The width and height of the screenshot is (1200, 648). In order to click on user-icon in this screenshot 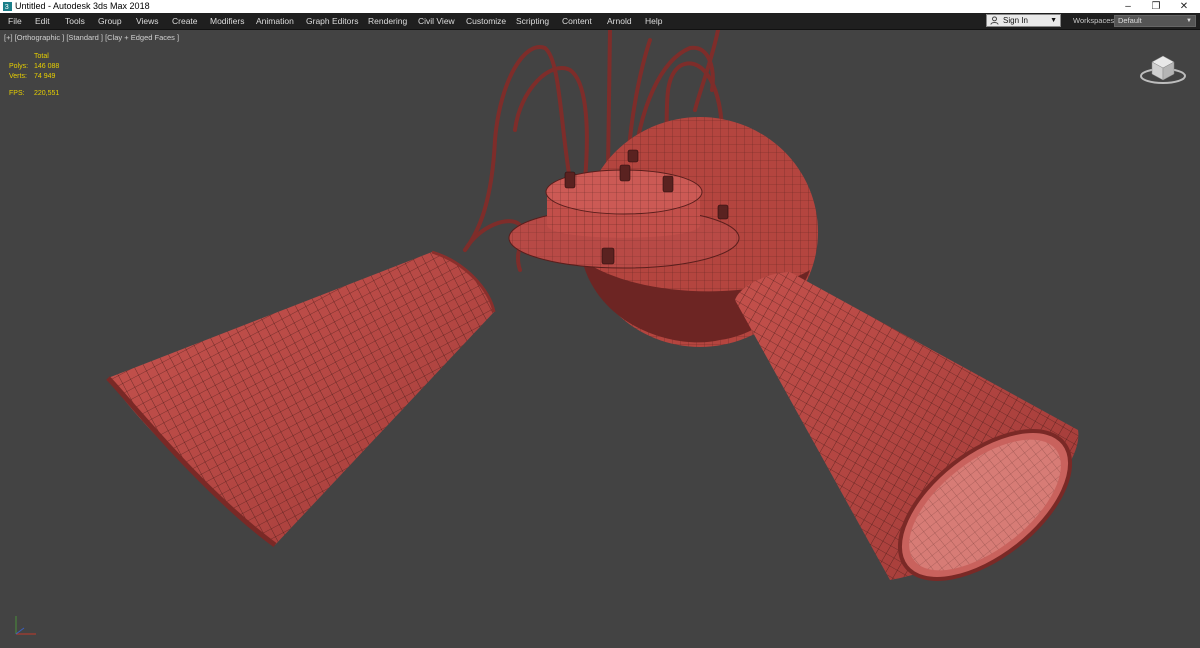, I will do `click(994, 20)`.